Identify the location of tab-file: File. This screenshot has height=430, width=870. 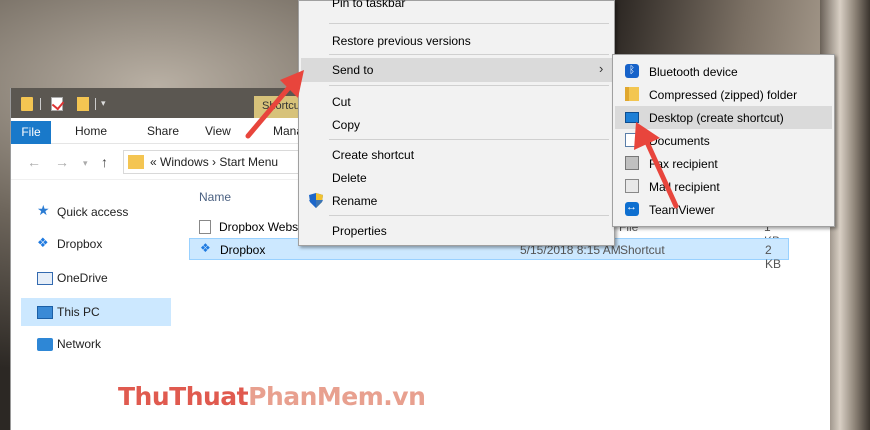
(31, 132).